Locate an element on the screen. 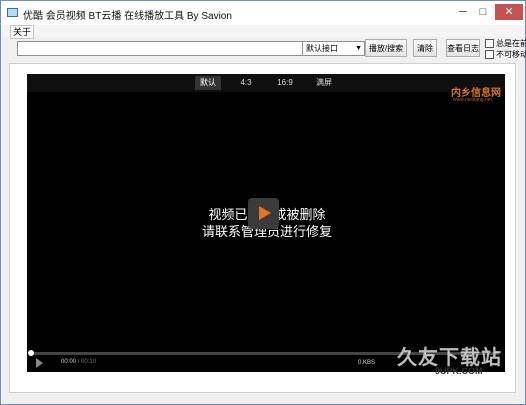 The image size is (526, 405). aspect-ratio-bar: 默认 4:3 16:9 满屏 is located at coordinates (266, 83).